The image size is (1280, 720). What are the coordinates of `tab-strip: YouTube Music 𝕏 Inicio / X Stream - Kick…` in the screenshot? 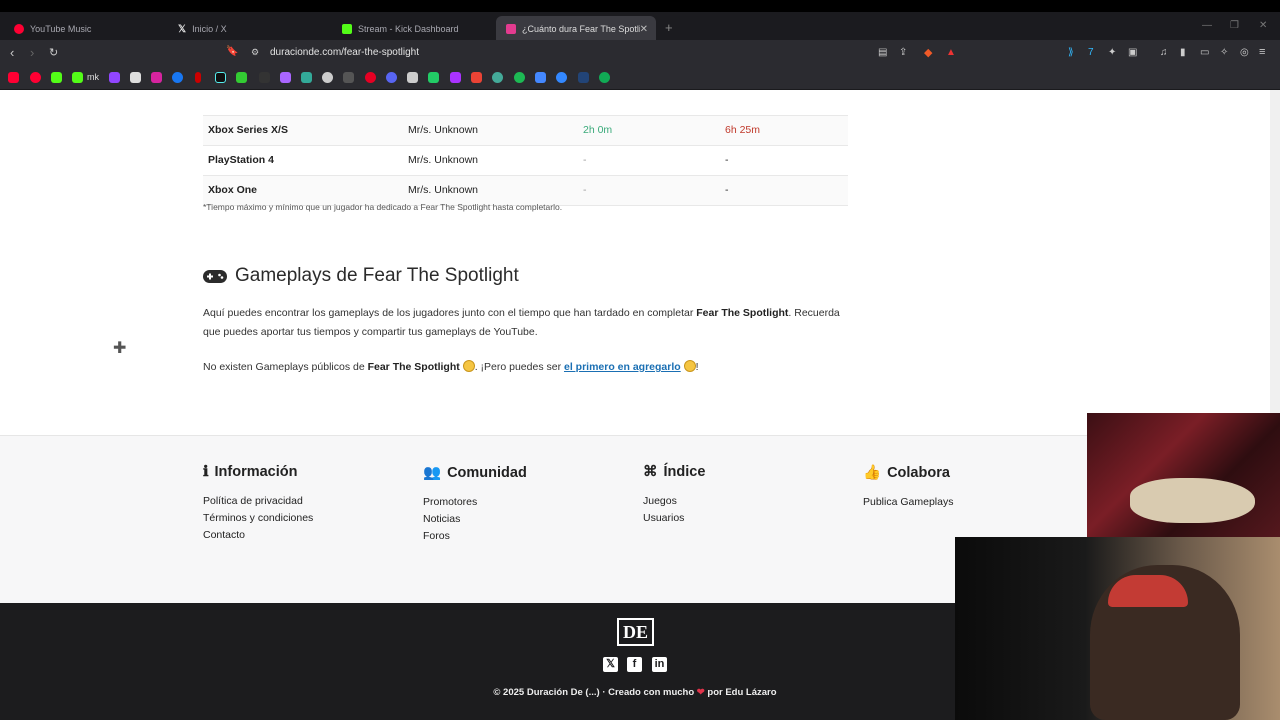 It's located at (640, 21).